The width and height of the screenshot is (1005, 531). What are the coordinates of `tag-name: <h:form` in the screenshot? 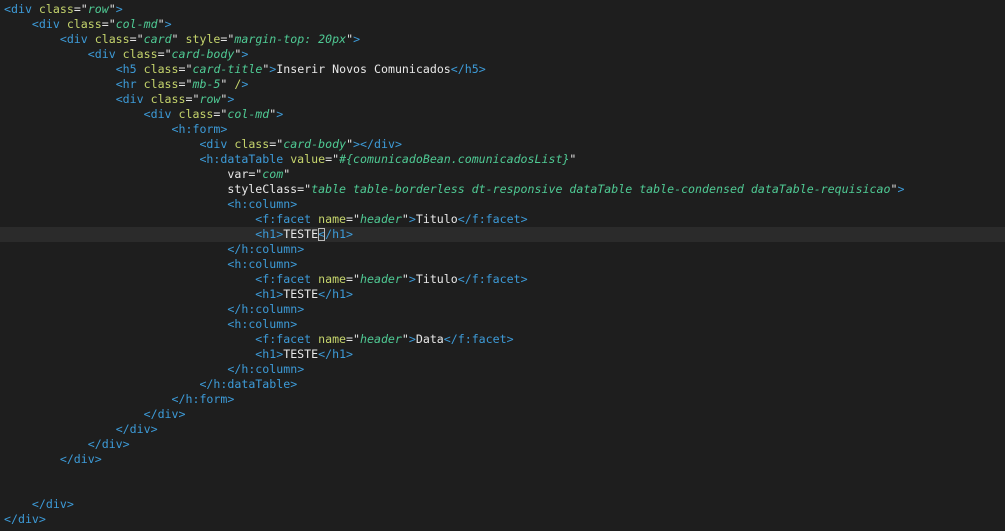 It's located at (196, 129).